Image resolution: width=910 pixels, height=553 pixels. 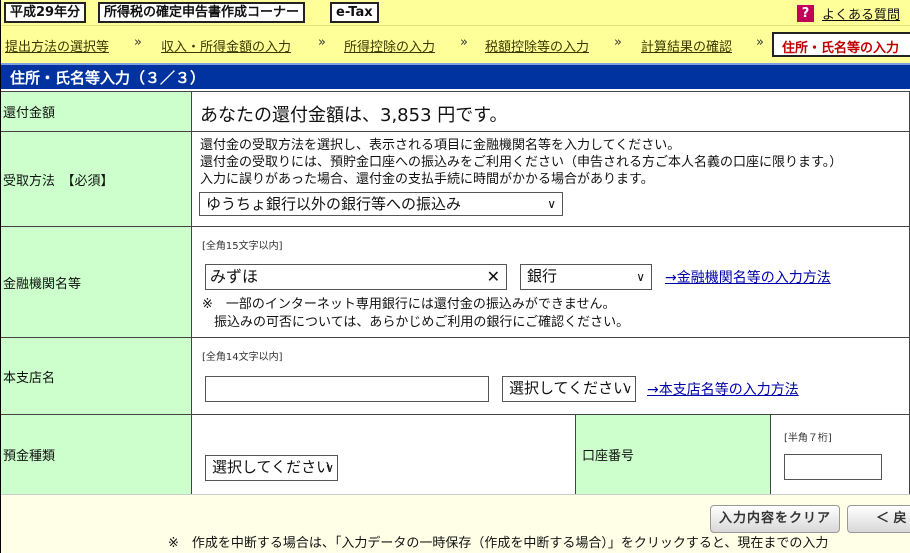 I want to click on refund-message: あなたの還付金額は、3,853 円です。, so click(x=354, y=115).